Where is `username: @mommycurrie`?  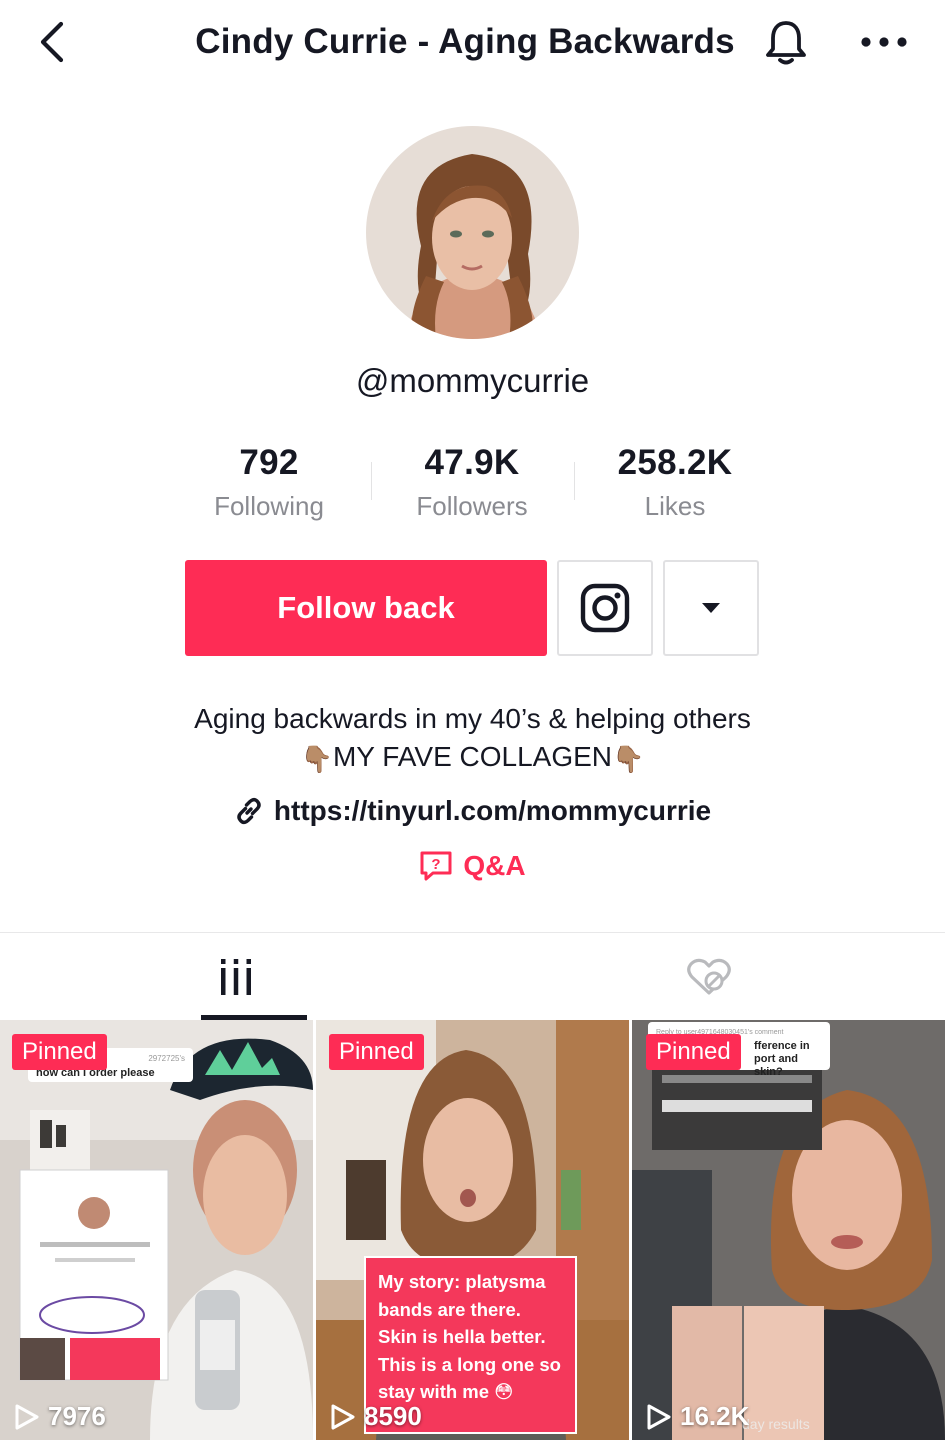 username: @mommycurrie is located at coordinates (472, 380).